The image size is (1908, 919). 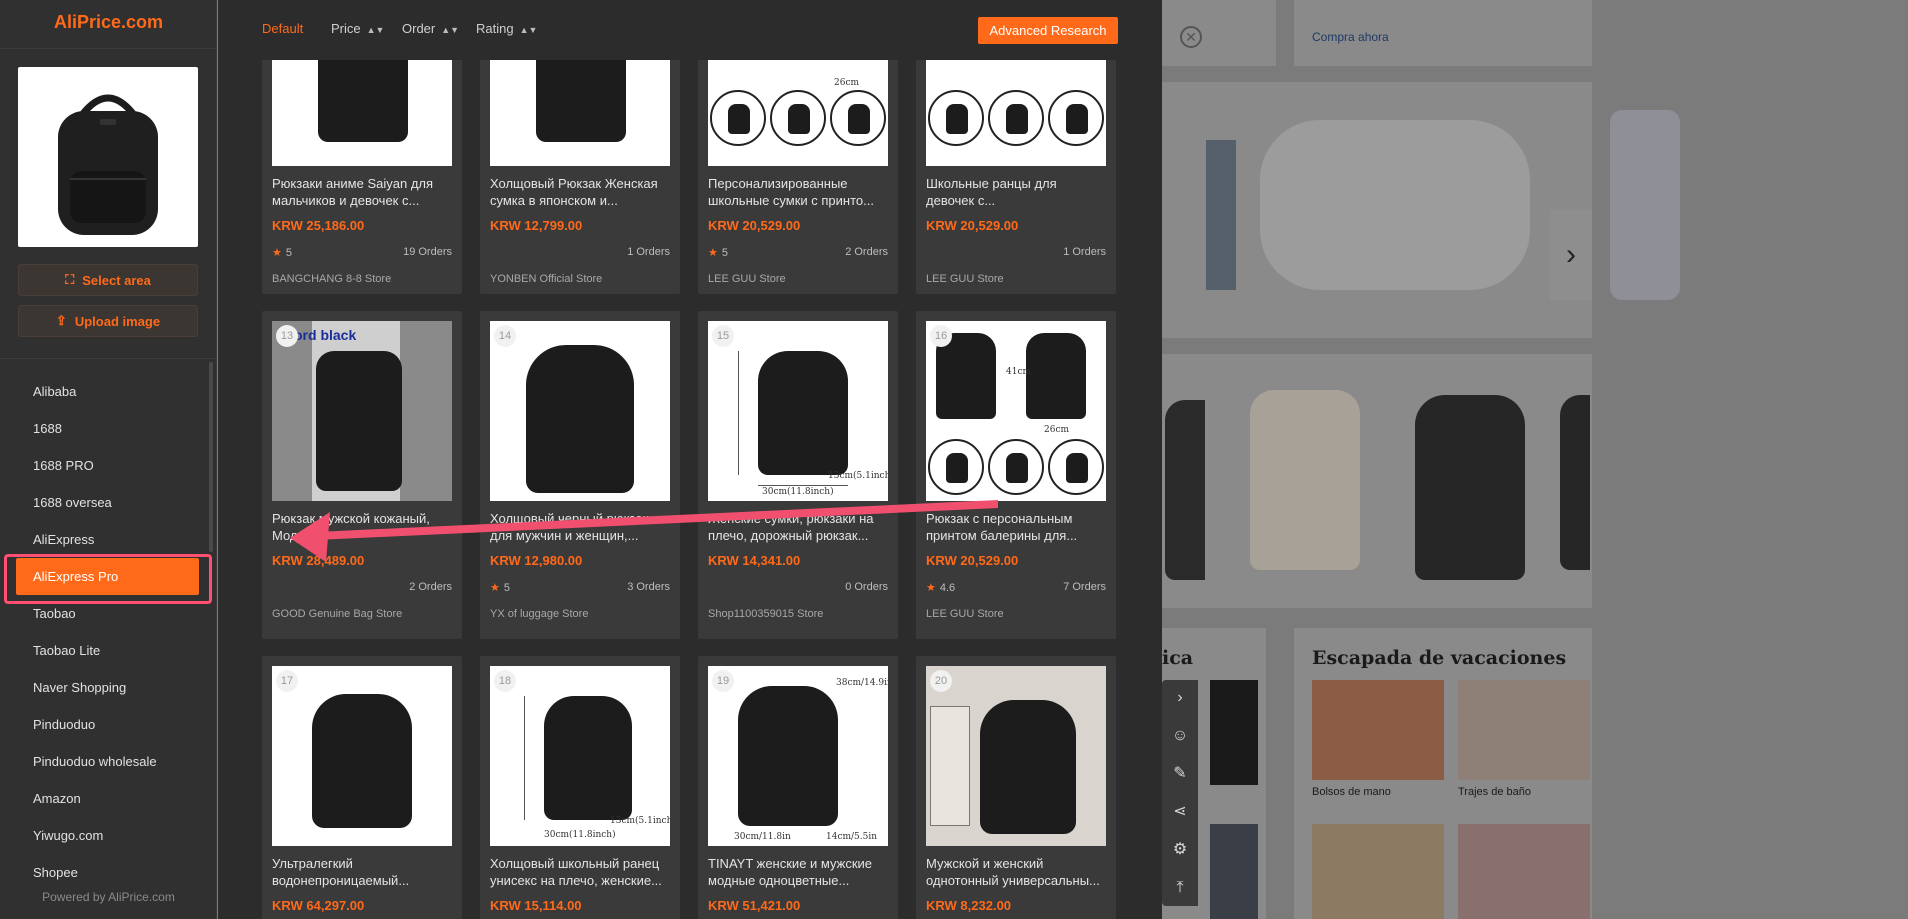 What do you see at coordinates (1180, 812) in the screenshot?
I see `share-icon: ⋖` at bounding box center [1180, 812].